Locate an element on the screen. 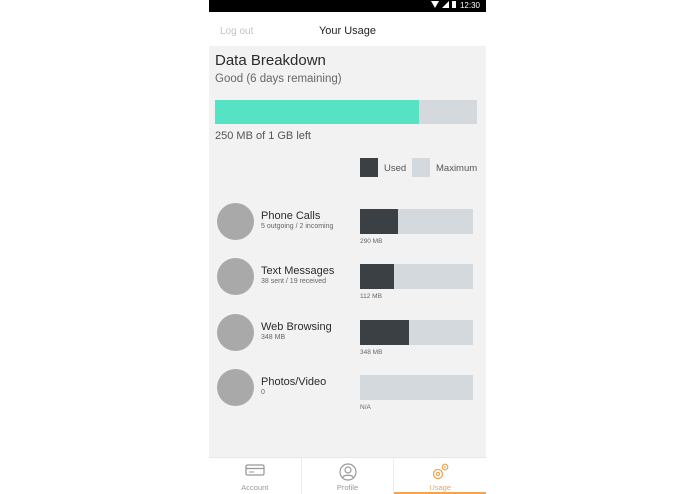 The width and height of the screenshot is (695, 494). category-detail: 0 is located at coordinates (263, 392).